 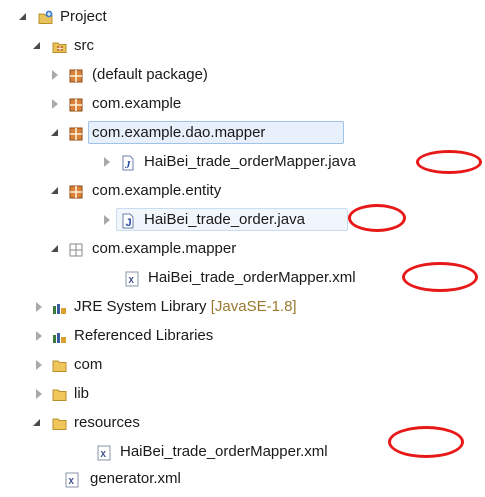 What do you see at coordinates (100, 46) in the screenshot?
I see `tree-item-src: src` at bounding box center [100, 46].